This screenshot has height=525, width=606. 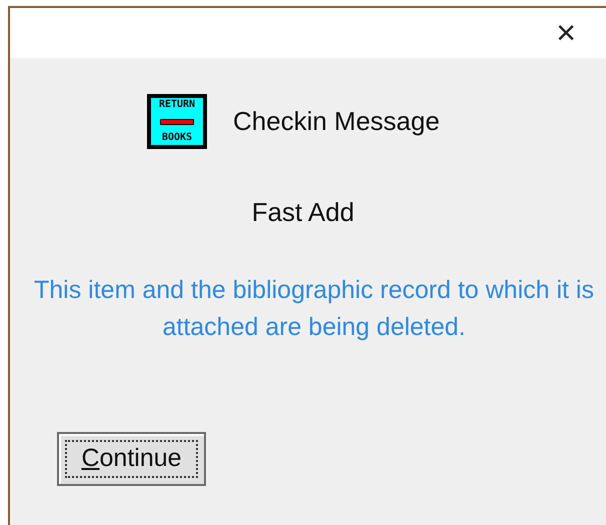 What do you see at coordinates (177, 138) in the screenshot?
I see `icon-label: BOOKS` at bounding box center [177, 138].